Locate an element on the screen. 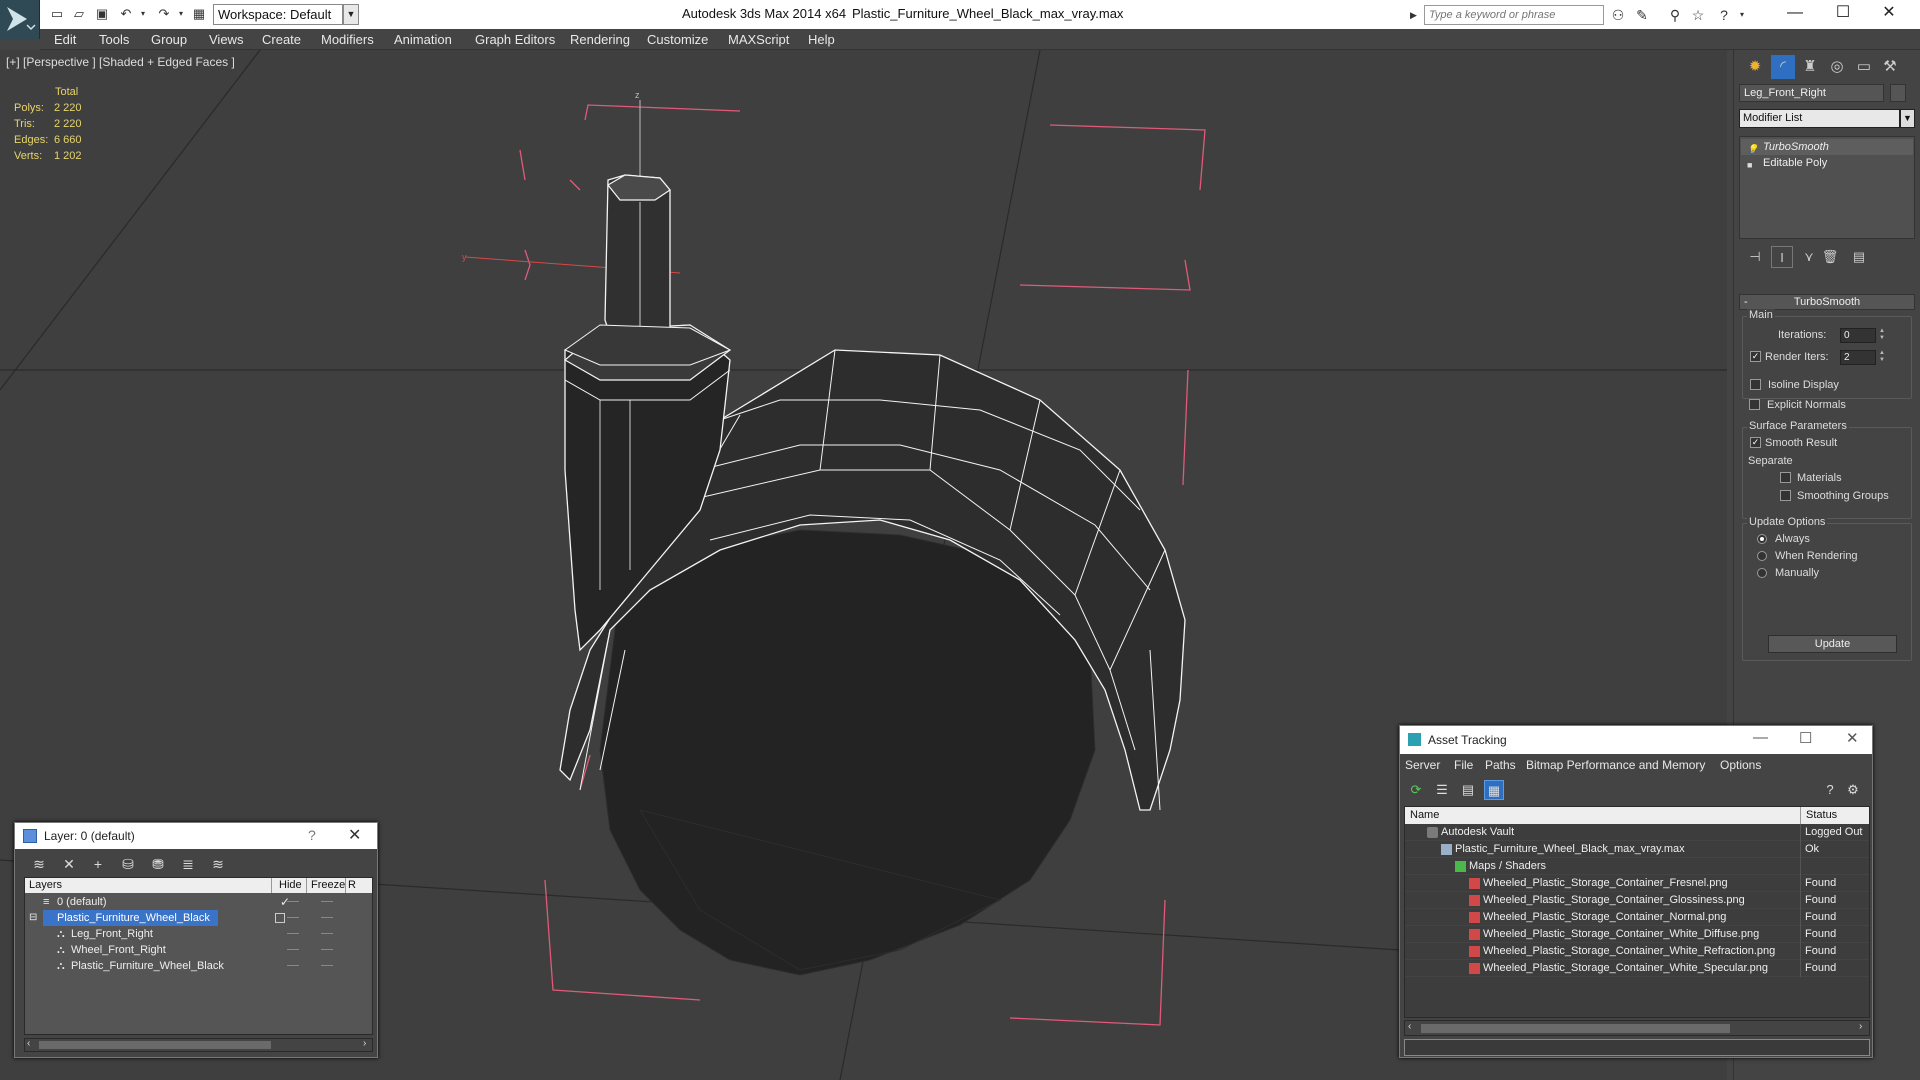 The height and width of the screenshot is (1080, 1920). layer-scroll-thumb is located at coordinates (155, 1045).